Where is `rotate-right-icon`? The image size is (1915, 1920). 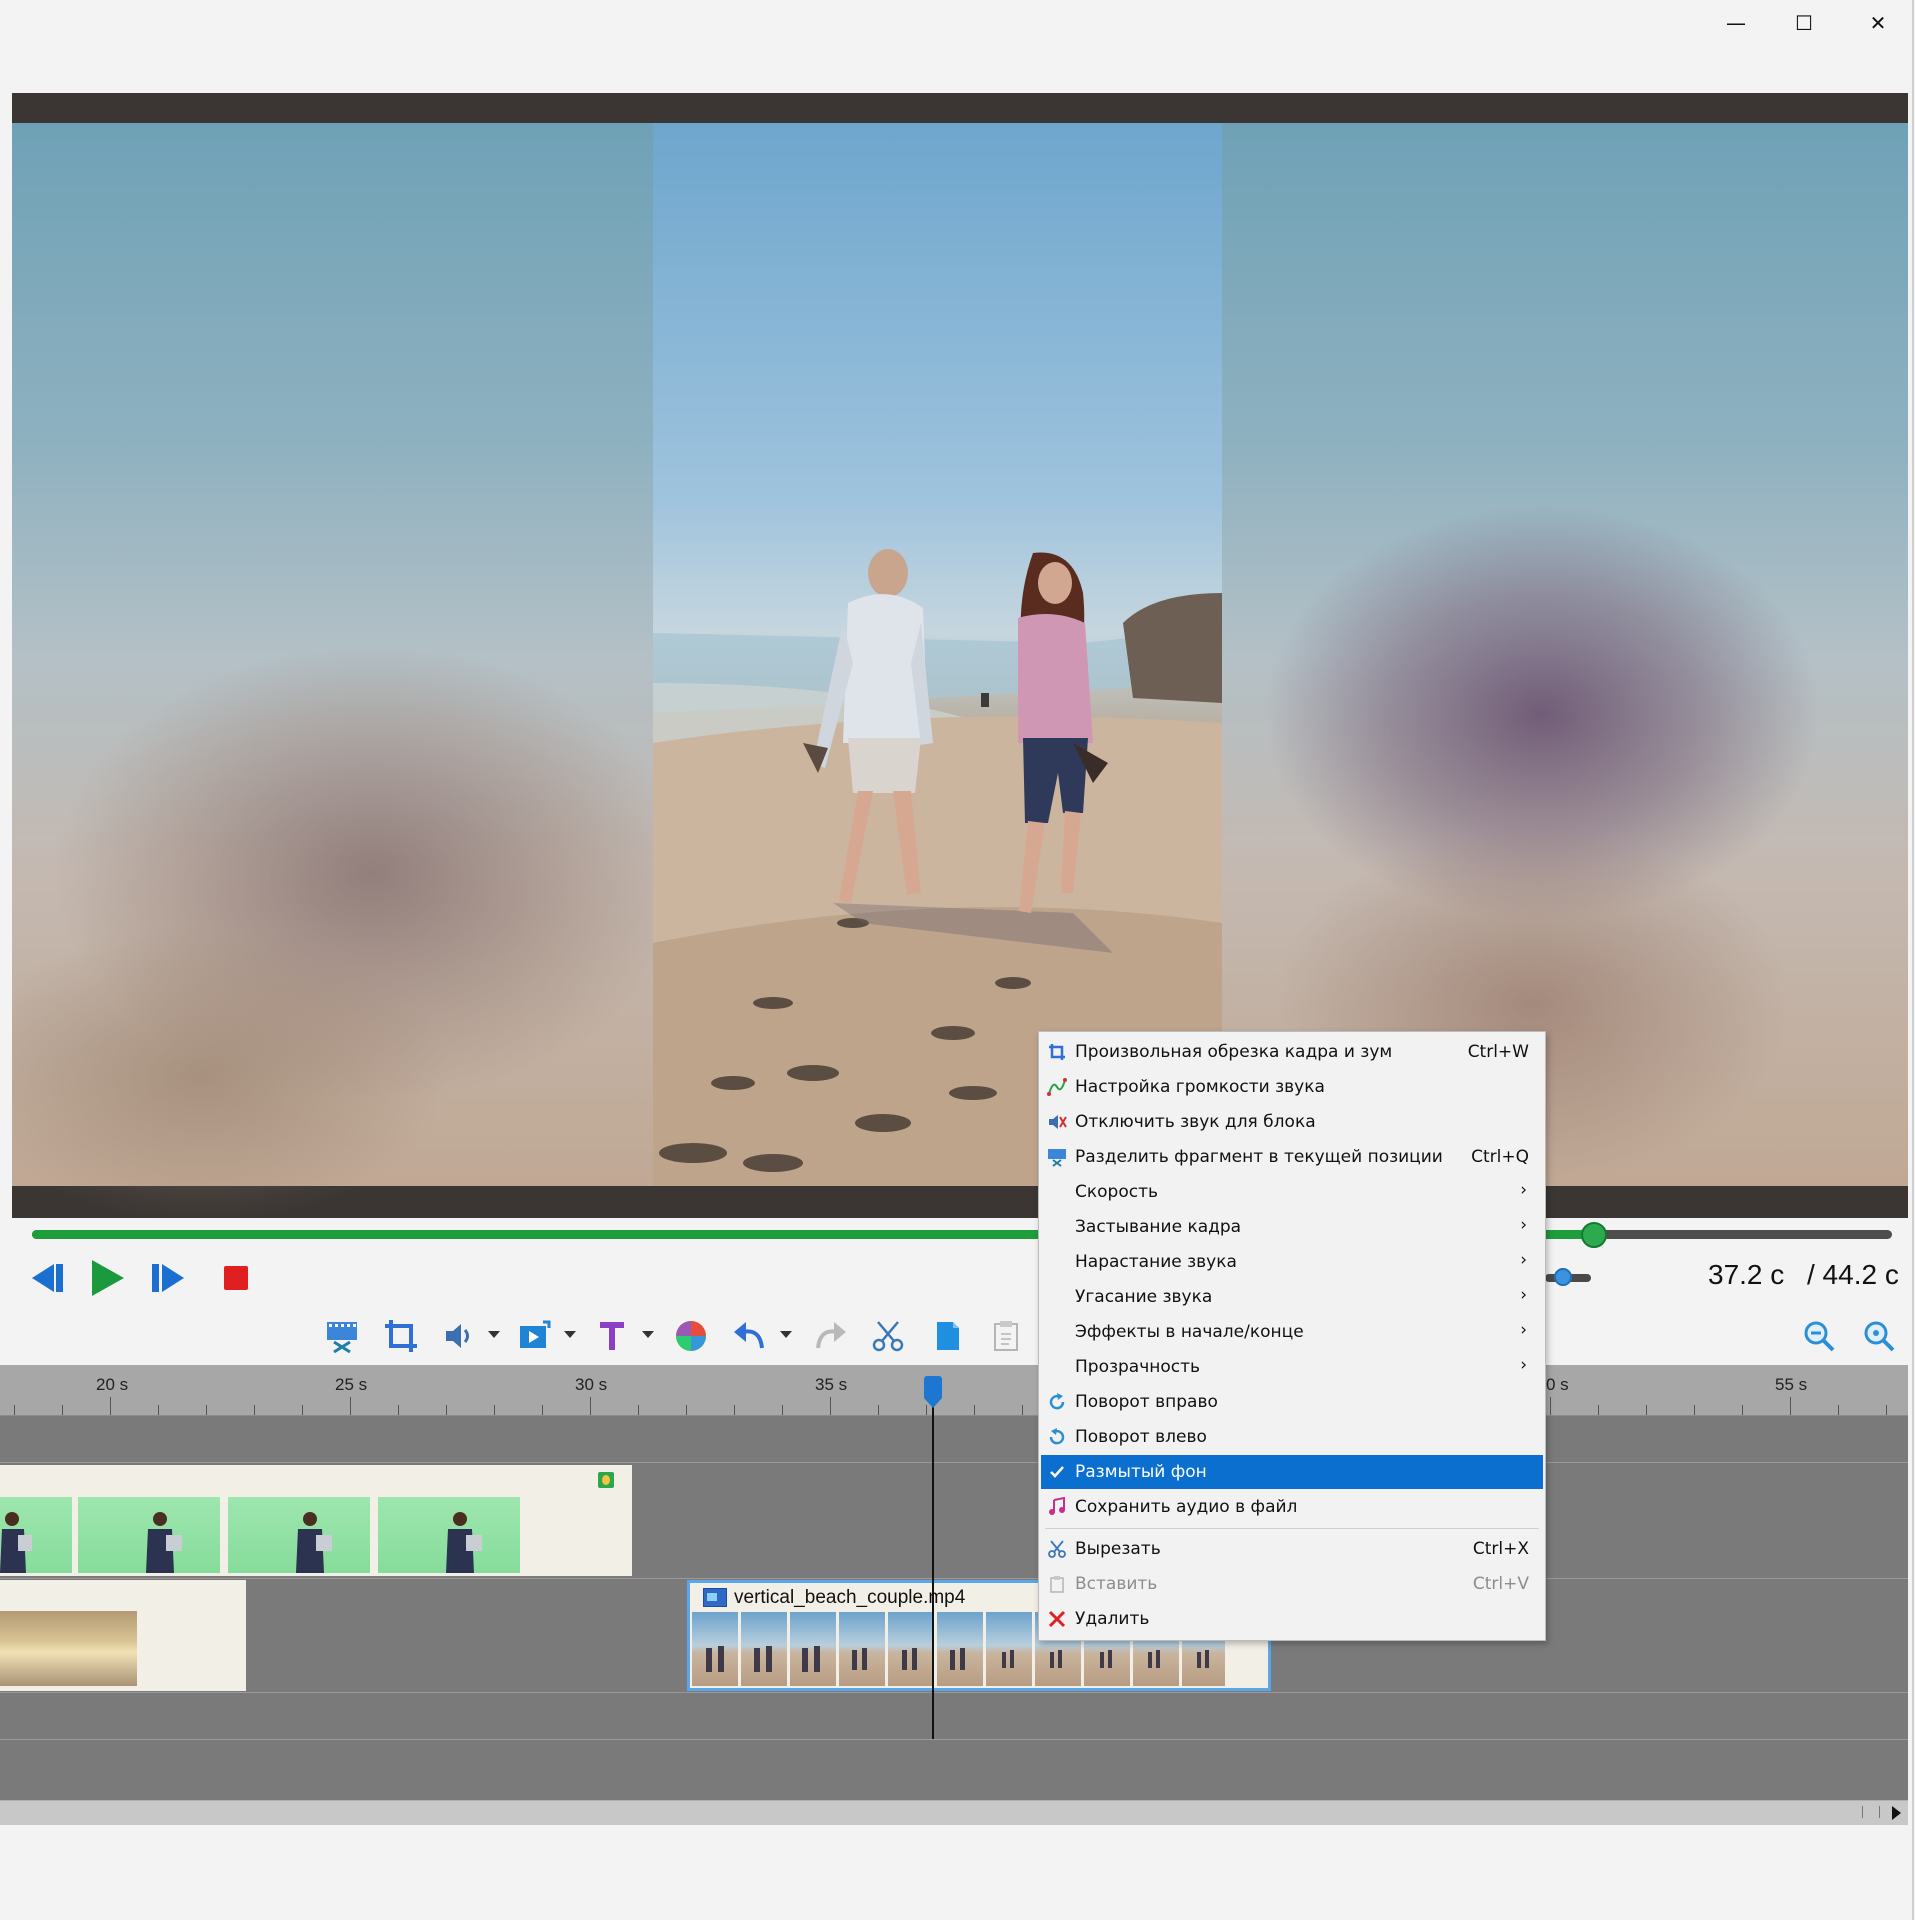 rotate-right-icon is located at coordinates (1057, 1402).